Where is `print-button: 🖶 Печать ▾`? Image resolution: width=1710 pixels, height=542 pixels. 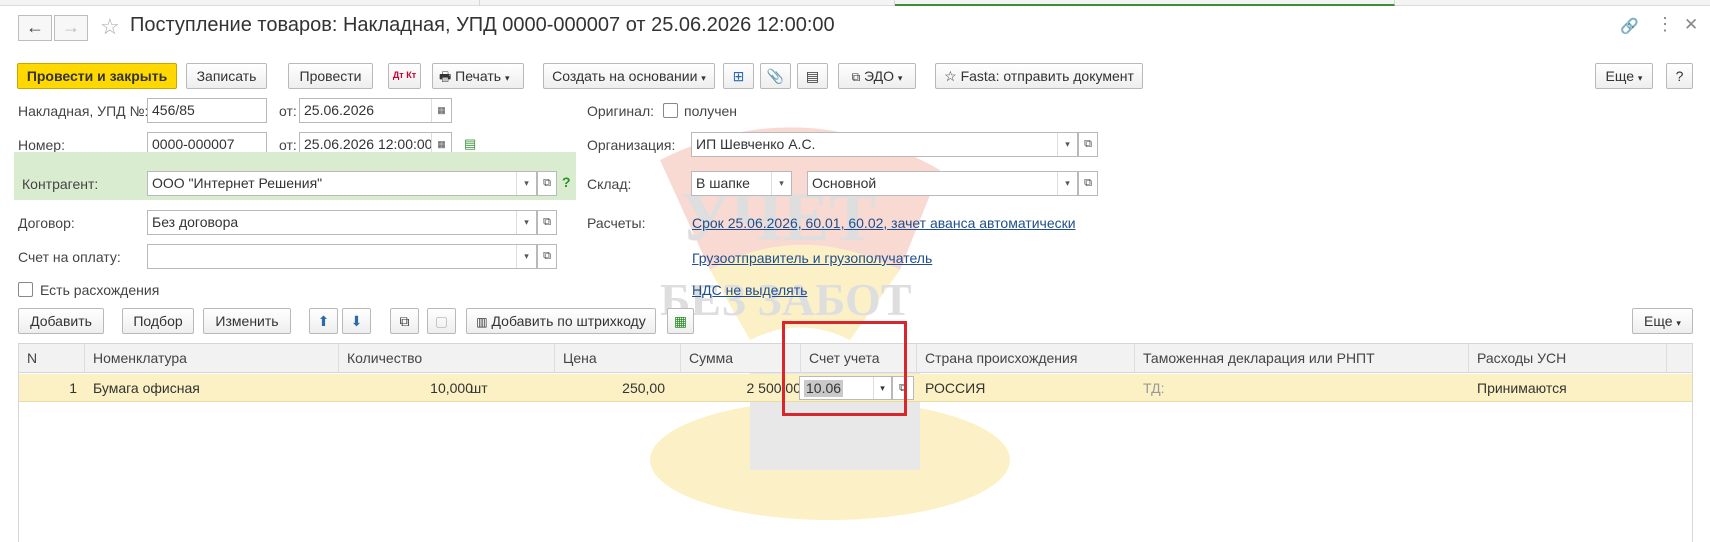
print-button: 🖶 Печать ▾ is located at coordinates (478, 76).